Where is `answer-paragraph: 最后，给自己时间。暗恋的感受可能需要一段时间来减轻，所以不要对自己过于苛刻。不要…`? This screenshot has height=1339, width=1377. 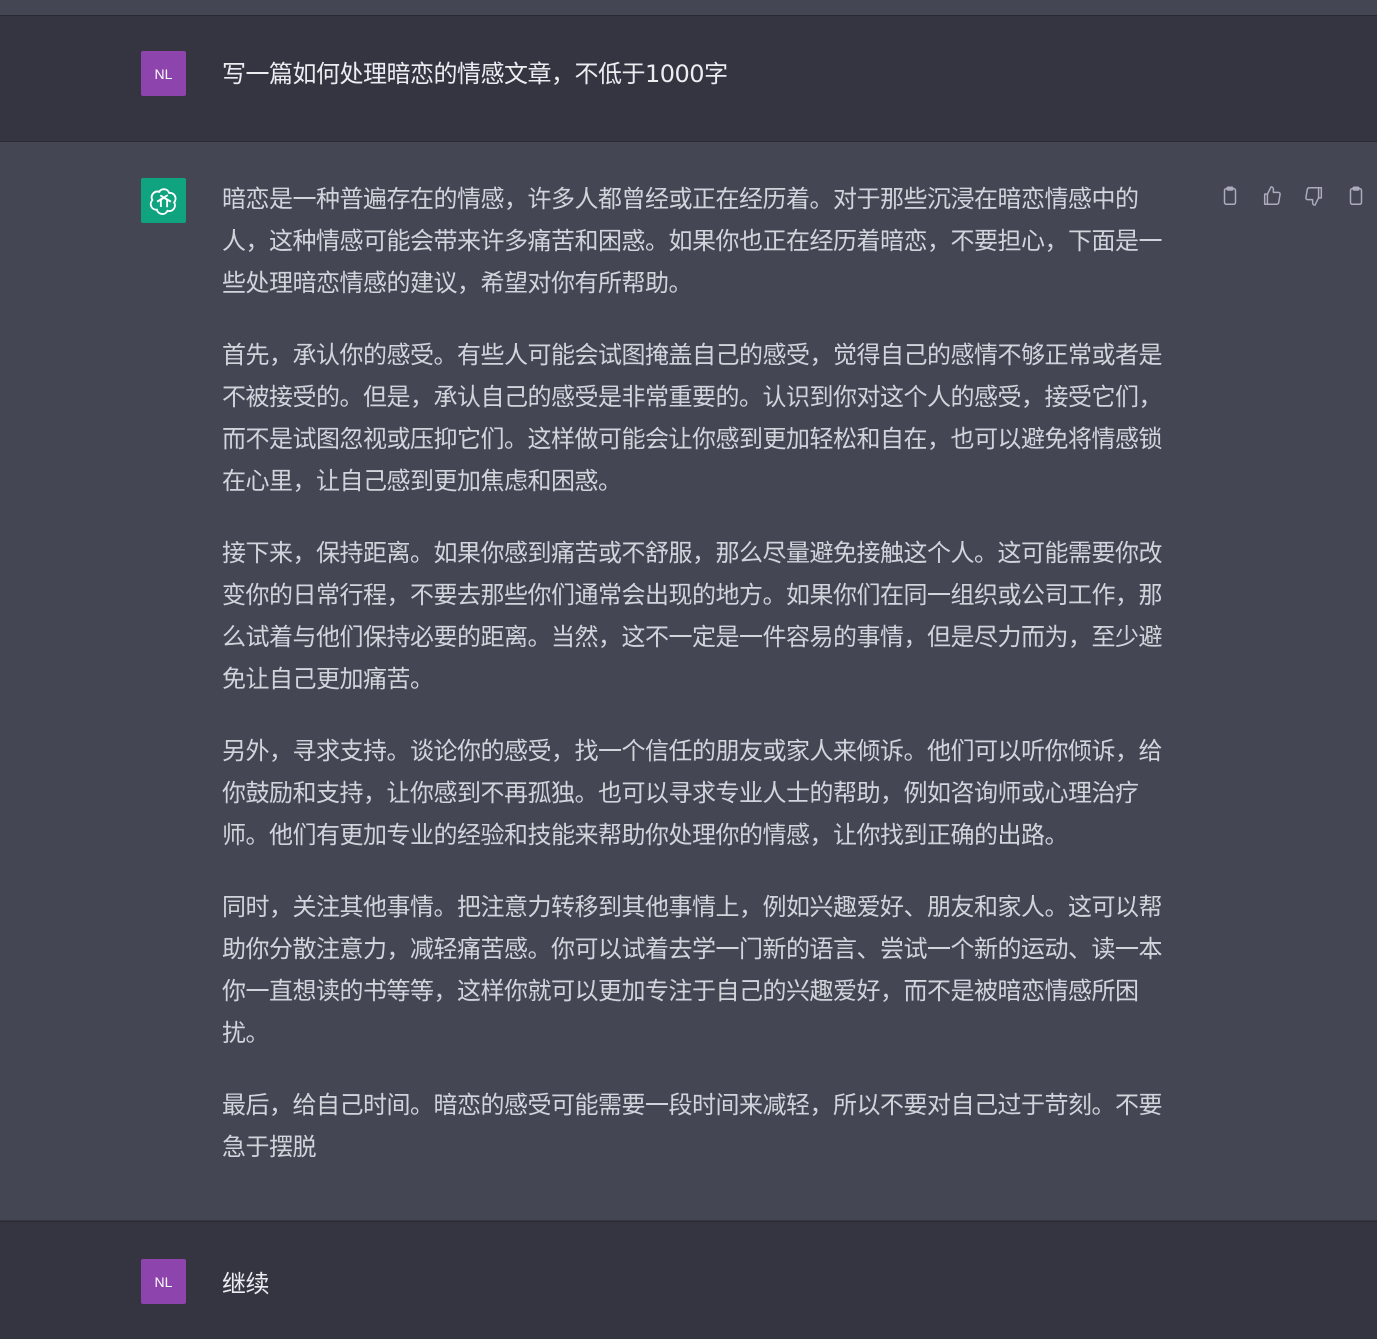
answer-paragraph: 最后，给自己时间。暗恋的感受可能需要一段时间来减轻，所以不要对自己过于苛刻。不要… is located at coordinates (692, 1126).